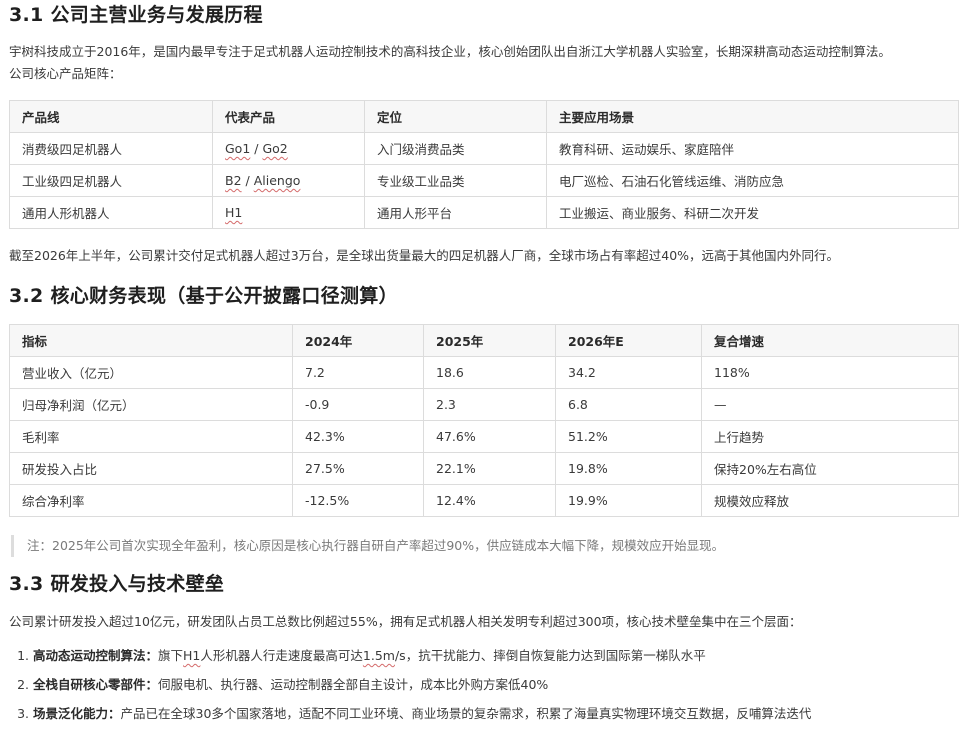 This screenshot has width=966, height=731. I want to click on table-header: 代表产品, so click(288, 116).